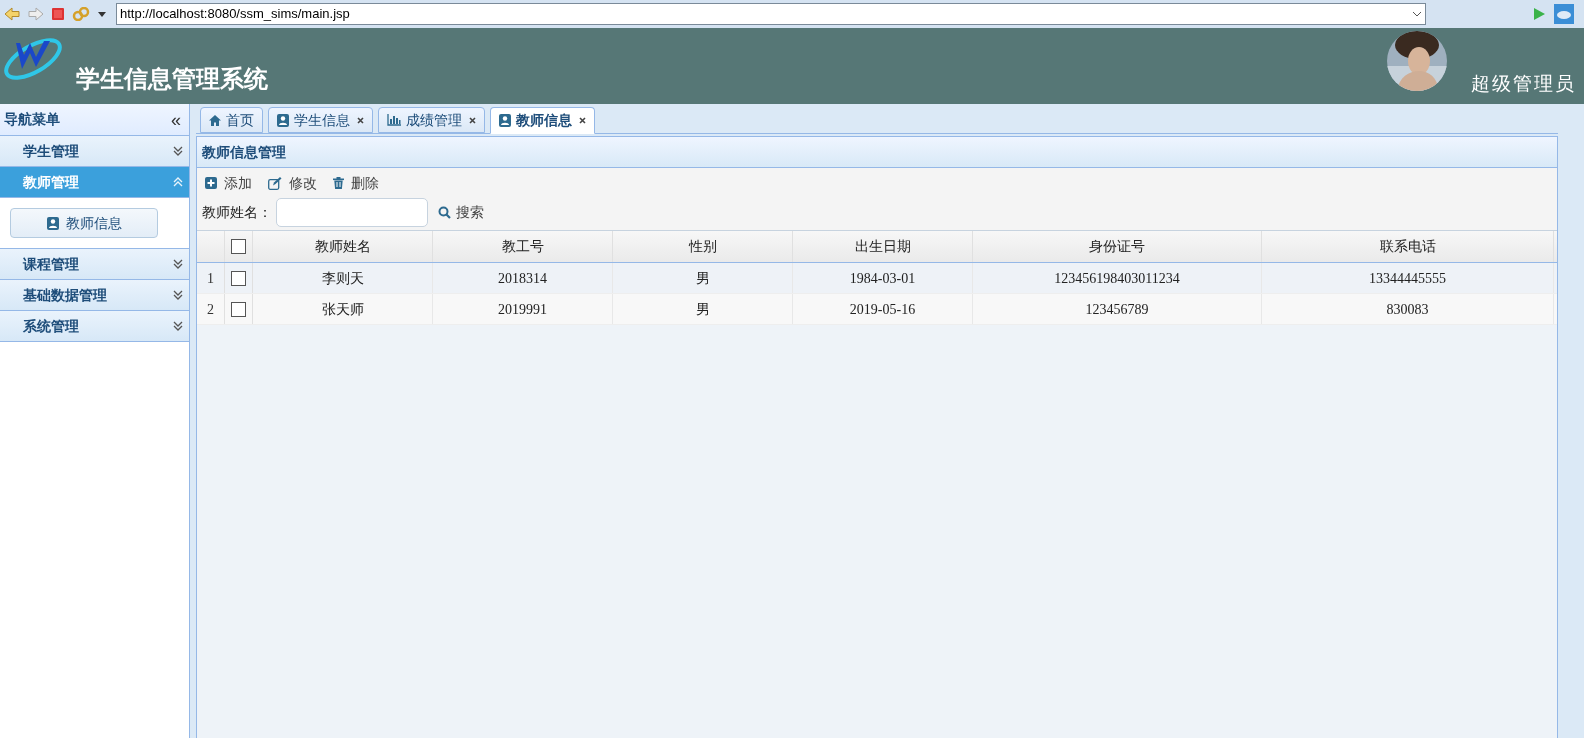 The height and width of the screenshot is (738, 1584). I want to click on add-icon, so click(211, 183).